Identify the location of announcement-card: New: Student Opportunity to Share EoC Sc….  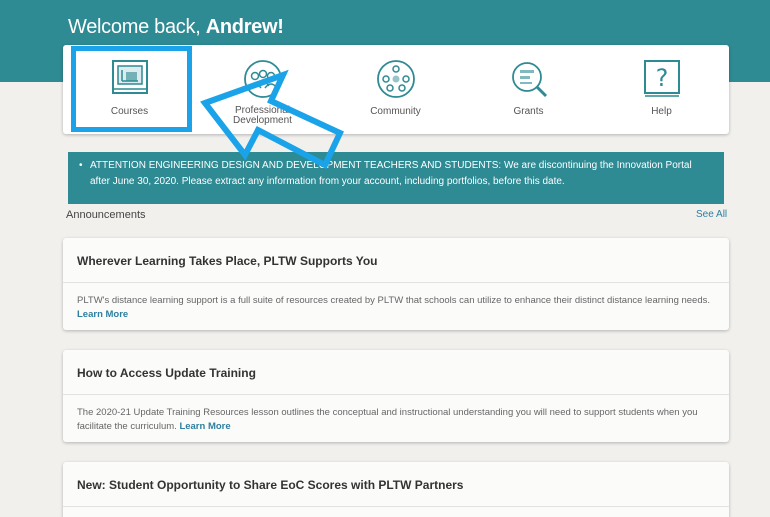
(396, 489).